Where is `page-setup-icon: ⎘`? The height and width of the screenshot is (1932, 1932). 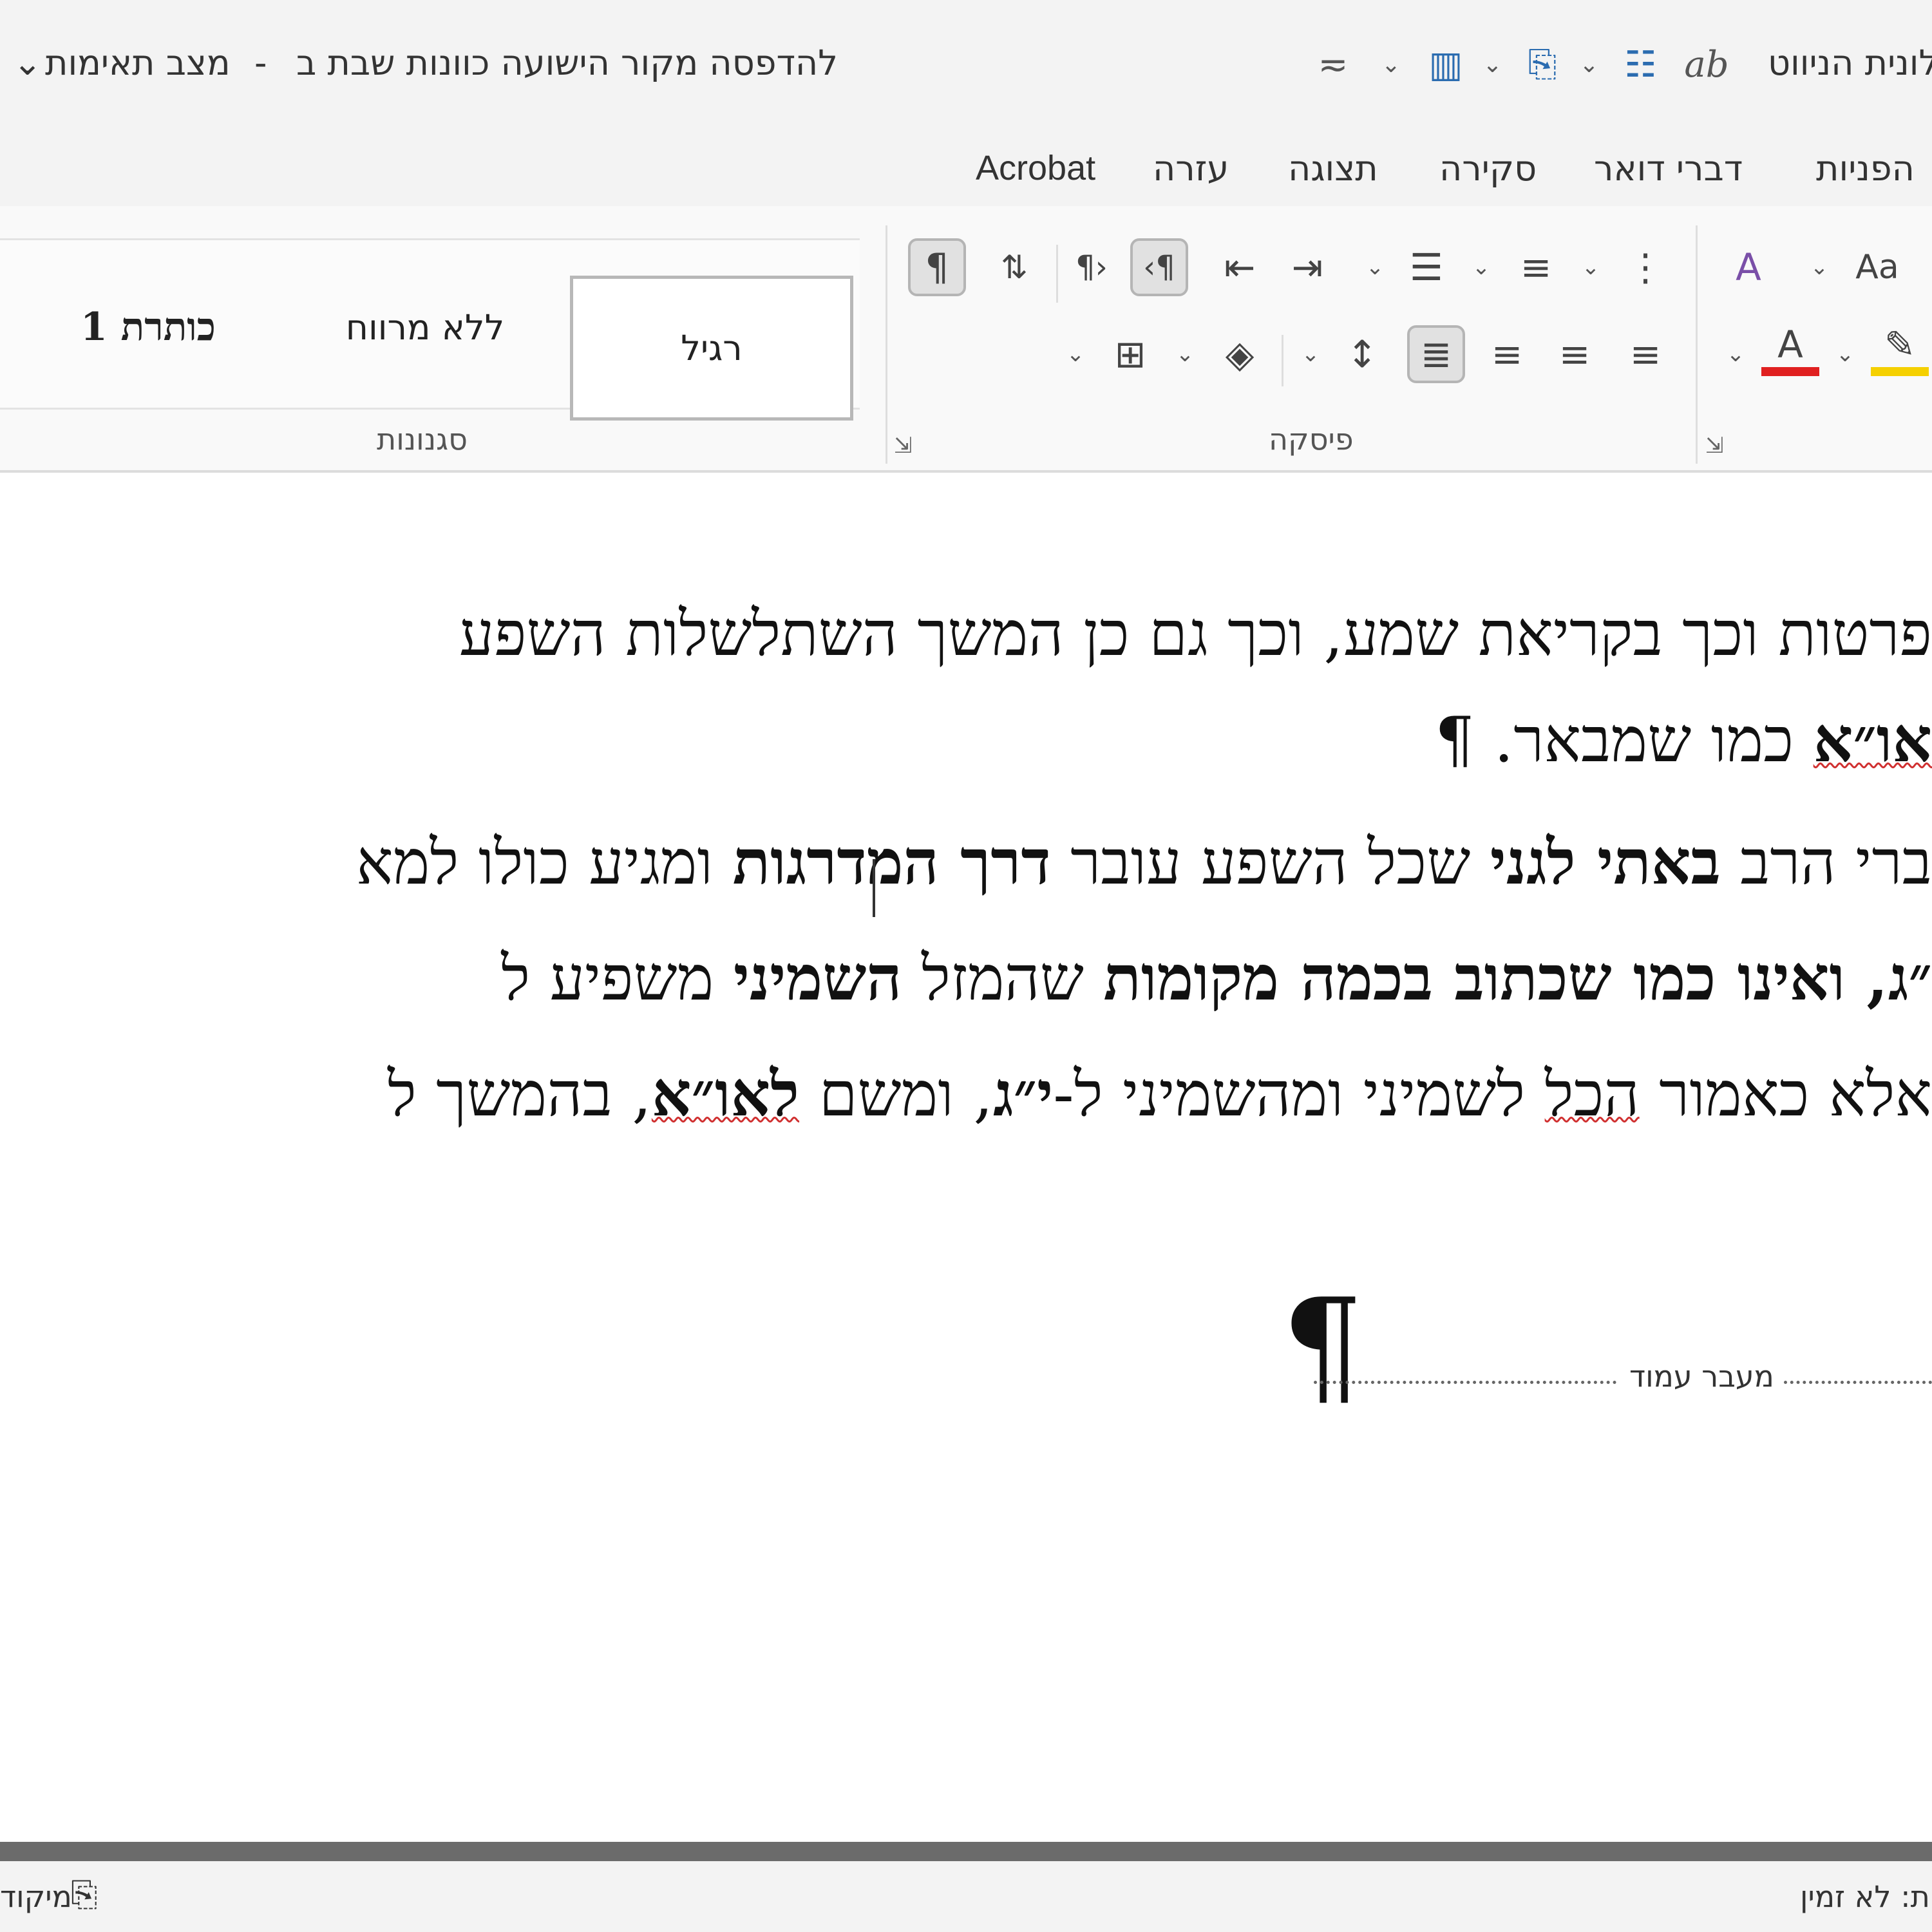 page-setup-icon: ⎘ is located at coordinates (1543, 64).